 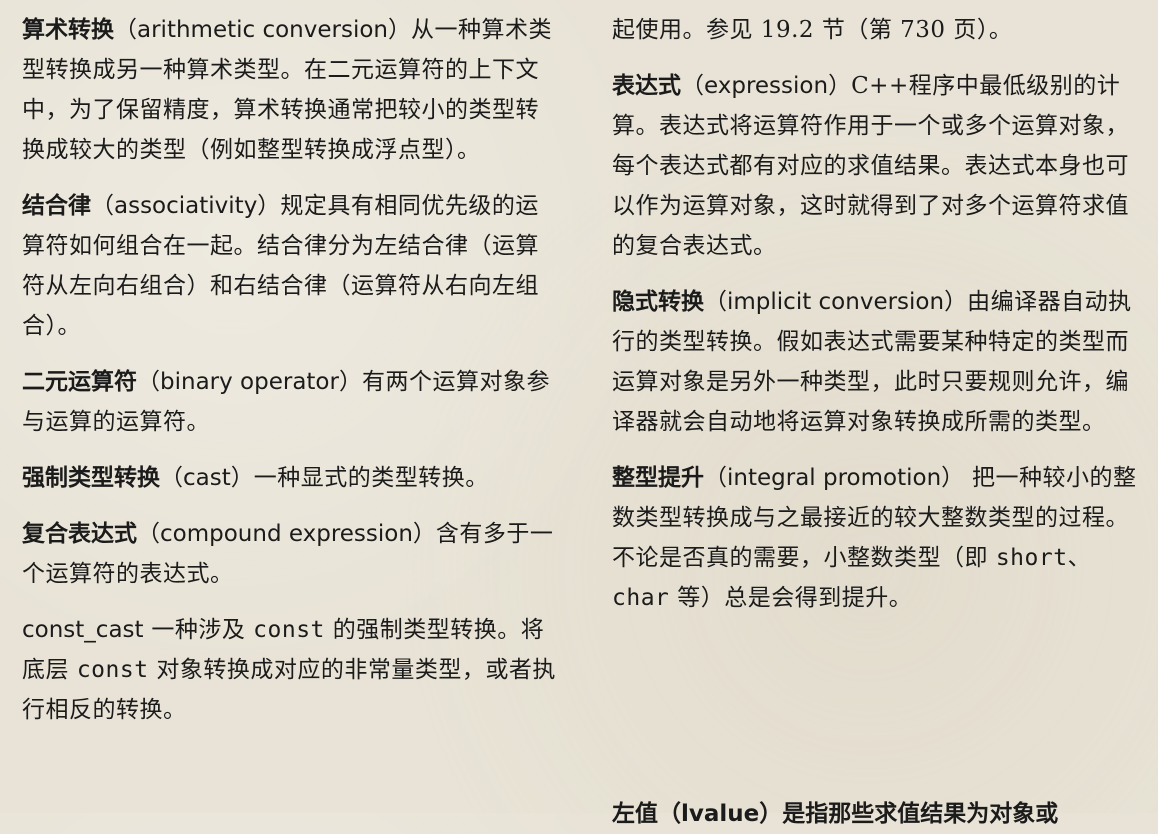 I want to click on entry-term-partial: 左值（lvalue）是指那些求值结果为对象或, so click(x=835, y=814).